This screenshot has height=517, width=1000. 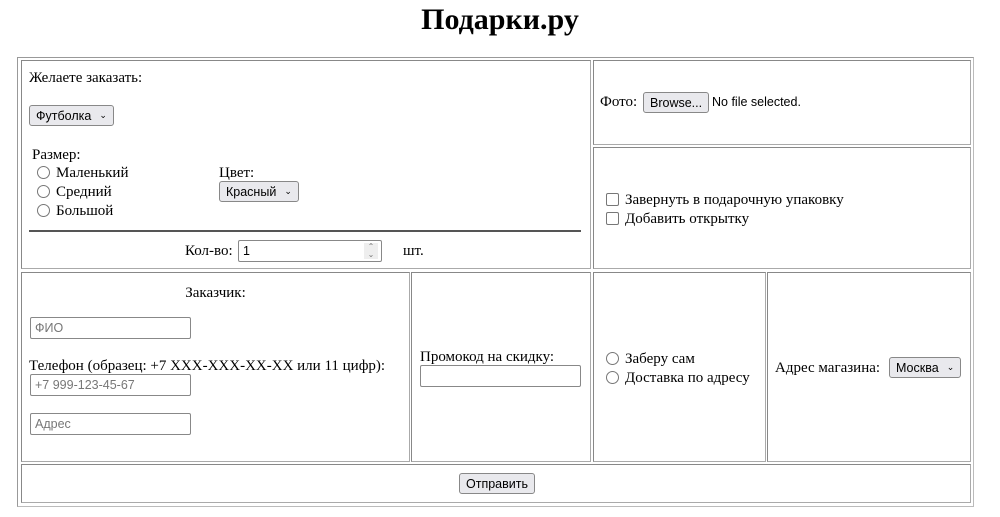 What do you see at coordinates (687, 378) in the screenshot?
I see `delivery-label: Доставка по адресу` at bounding box center [687, 378].